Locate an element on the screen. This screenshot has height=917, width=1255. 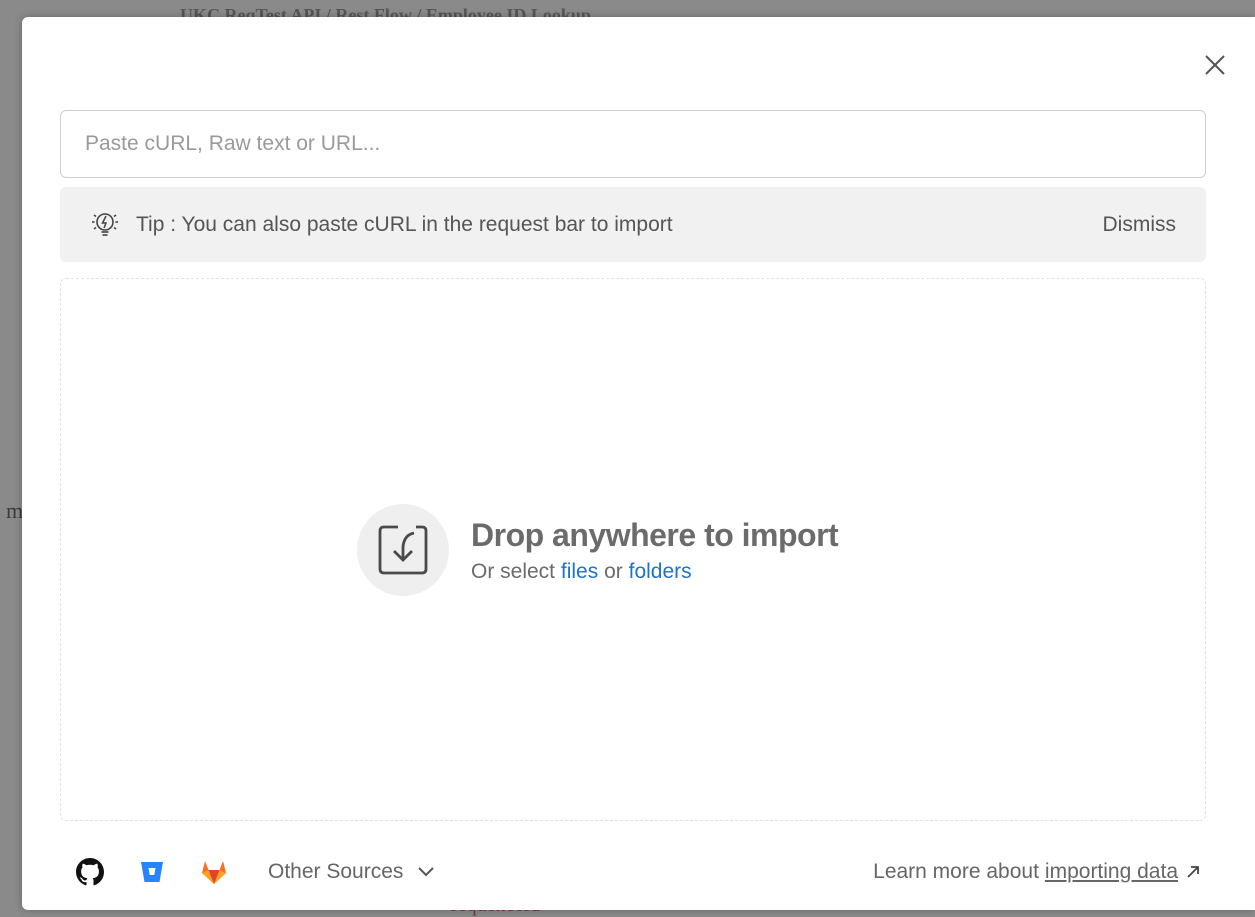
github-icon is located at coordinates (90, 872).